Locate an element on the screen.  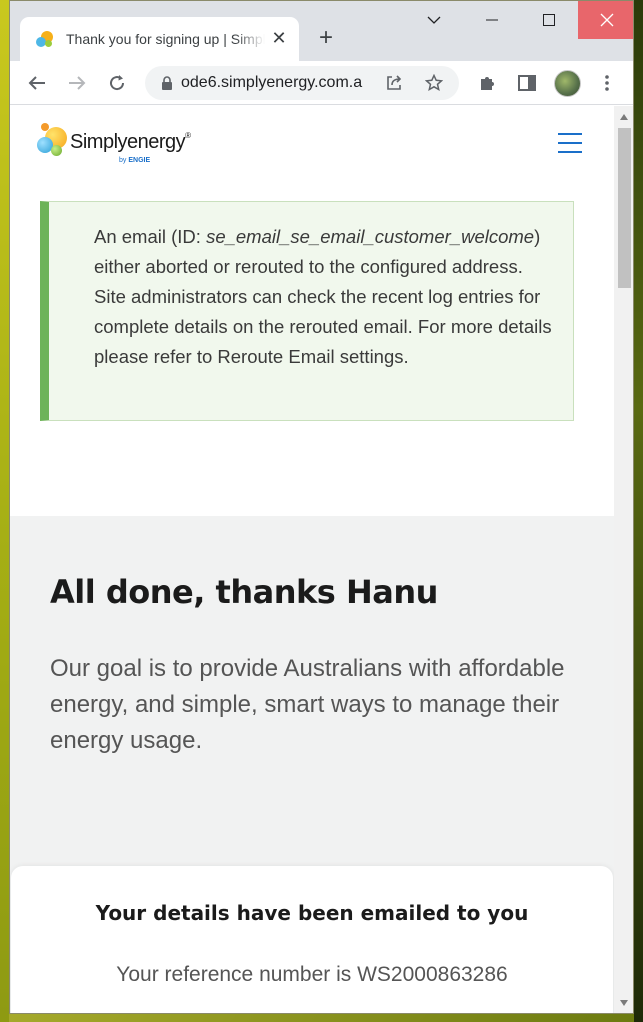
lock-icon is located at coordinates (167, 83).